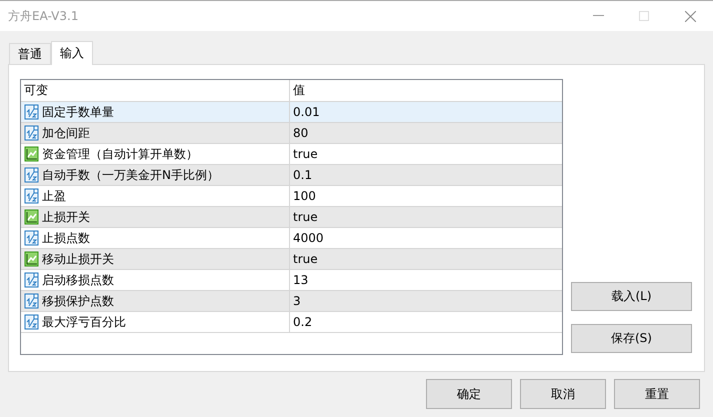  What do you see at coordinates (598, 16) in the screenshot?
I see `minimize-icon` at bounding box center [598, 16].